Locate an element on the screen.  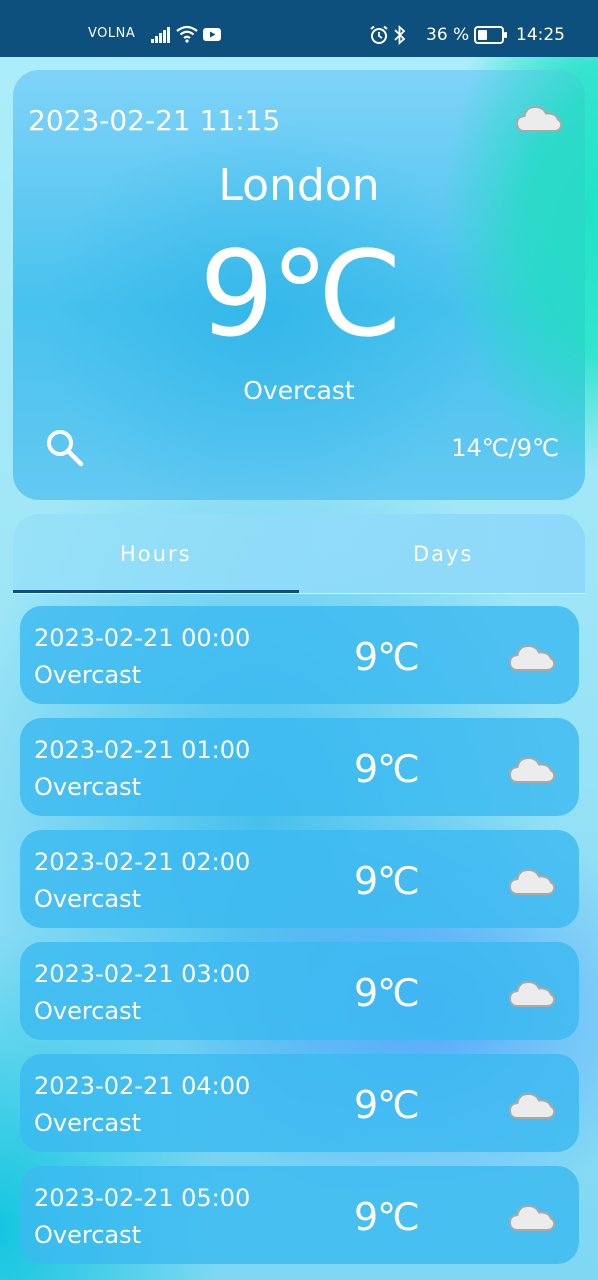
list-item: 2023-02-21 02:00 Overcast 9℃ is located at coordinates (299, 879).